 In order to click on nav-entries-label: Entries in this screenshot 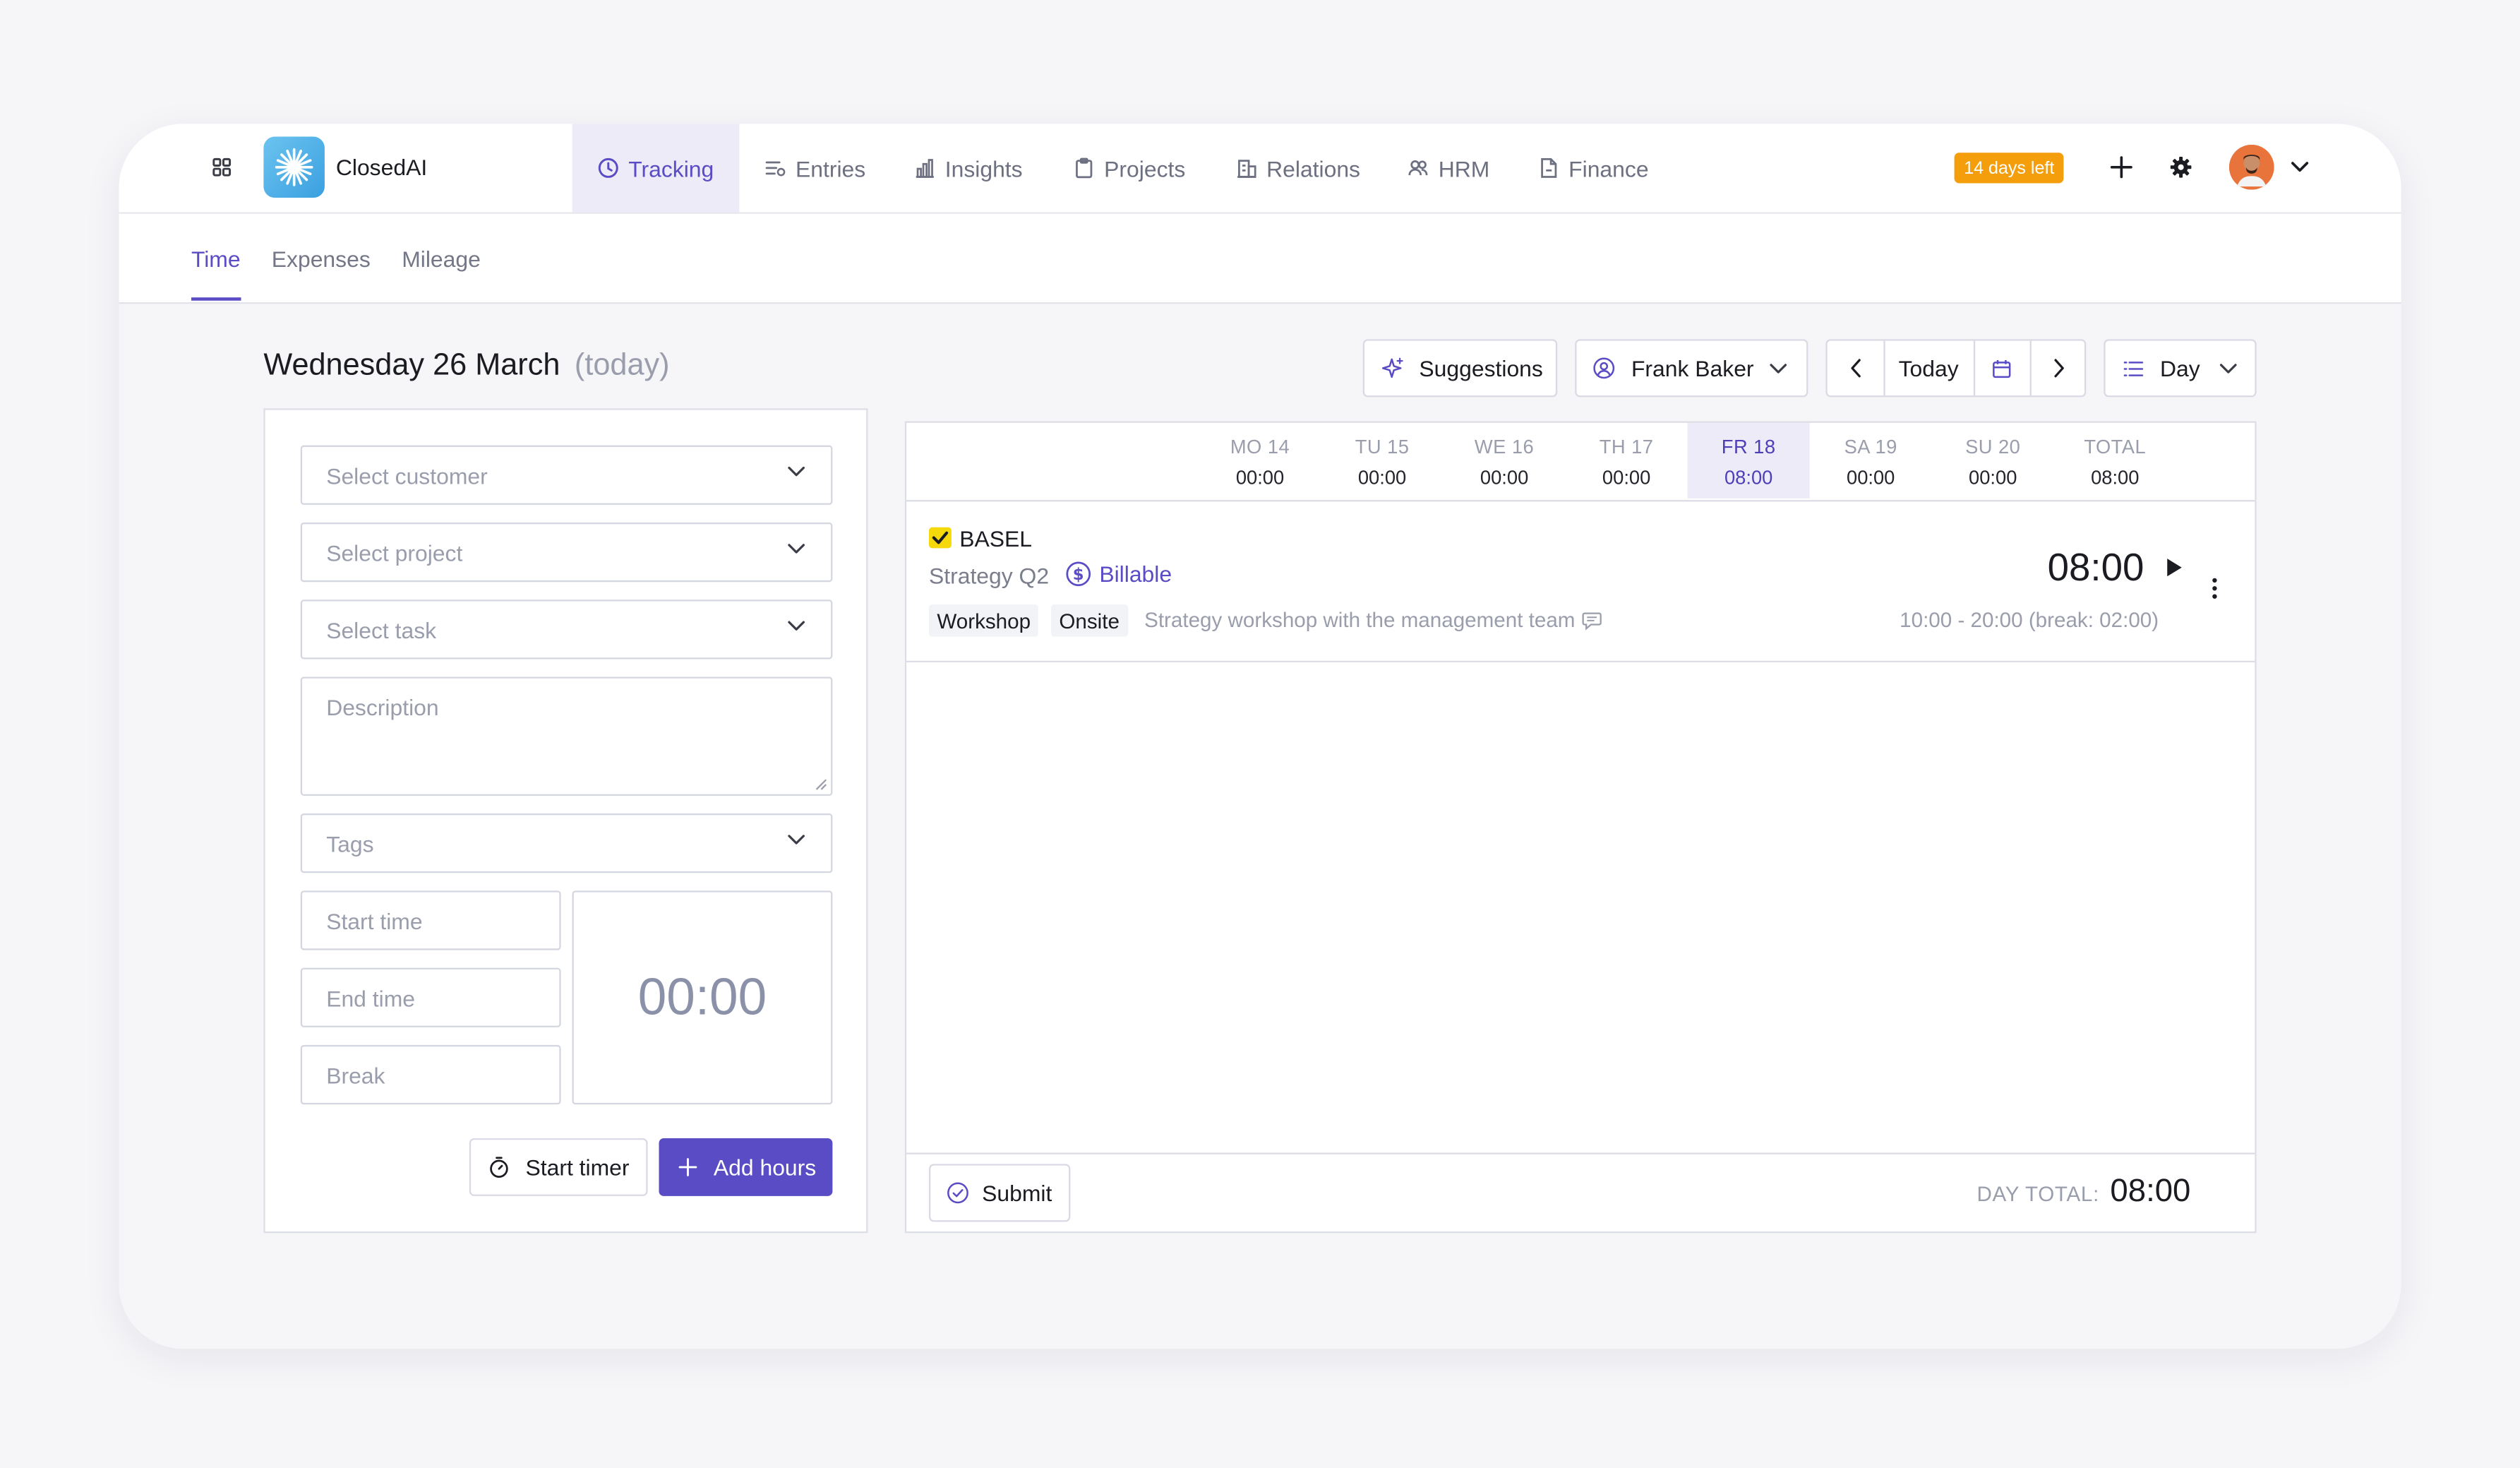, I will do `click(831, 168)`.